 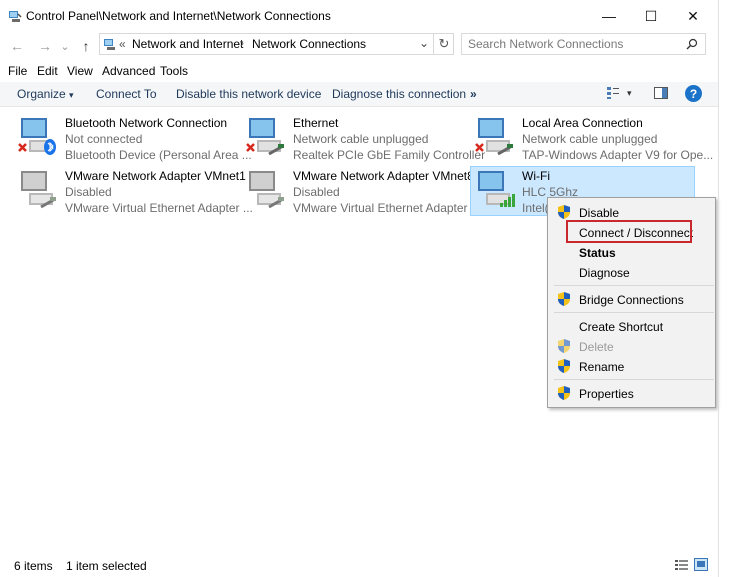 What do you see at coordinates (681, 565) in the screenshot?
I see `details-view-icon` at bounding box center [681, 565].